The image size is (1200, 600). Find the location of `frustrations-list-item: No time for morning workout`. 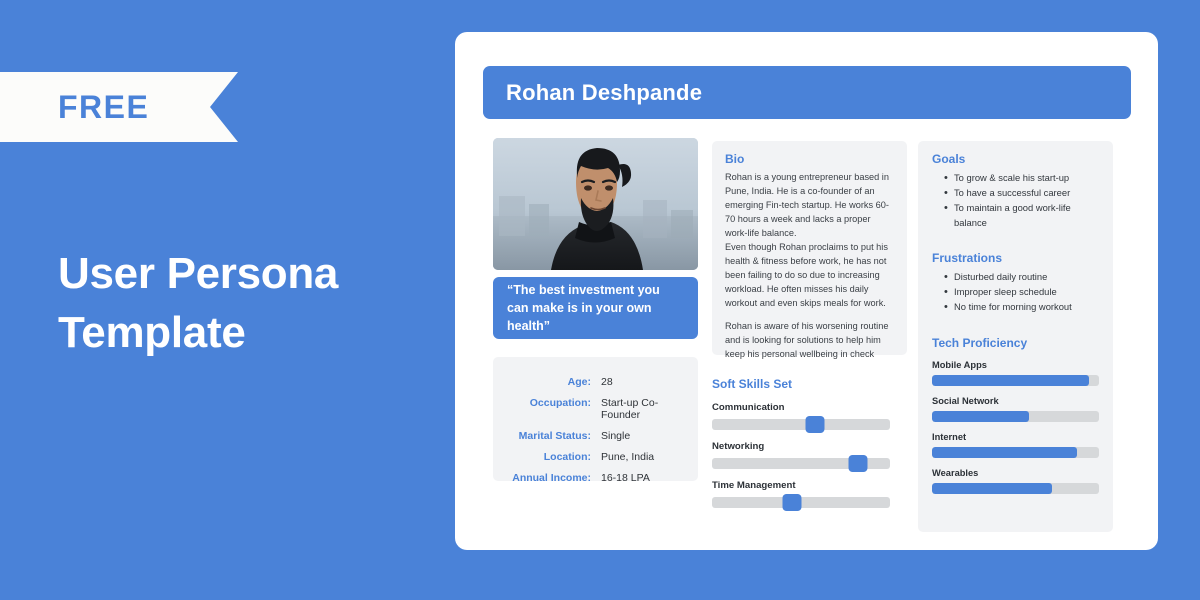

frustrations-list-item: No time for morning workout is located at coordinates (1021, 307).